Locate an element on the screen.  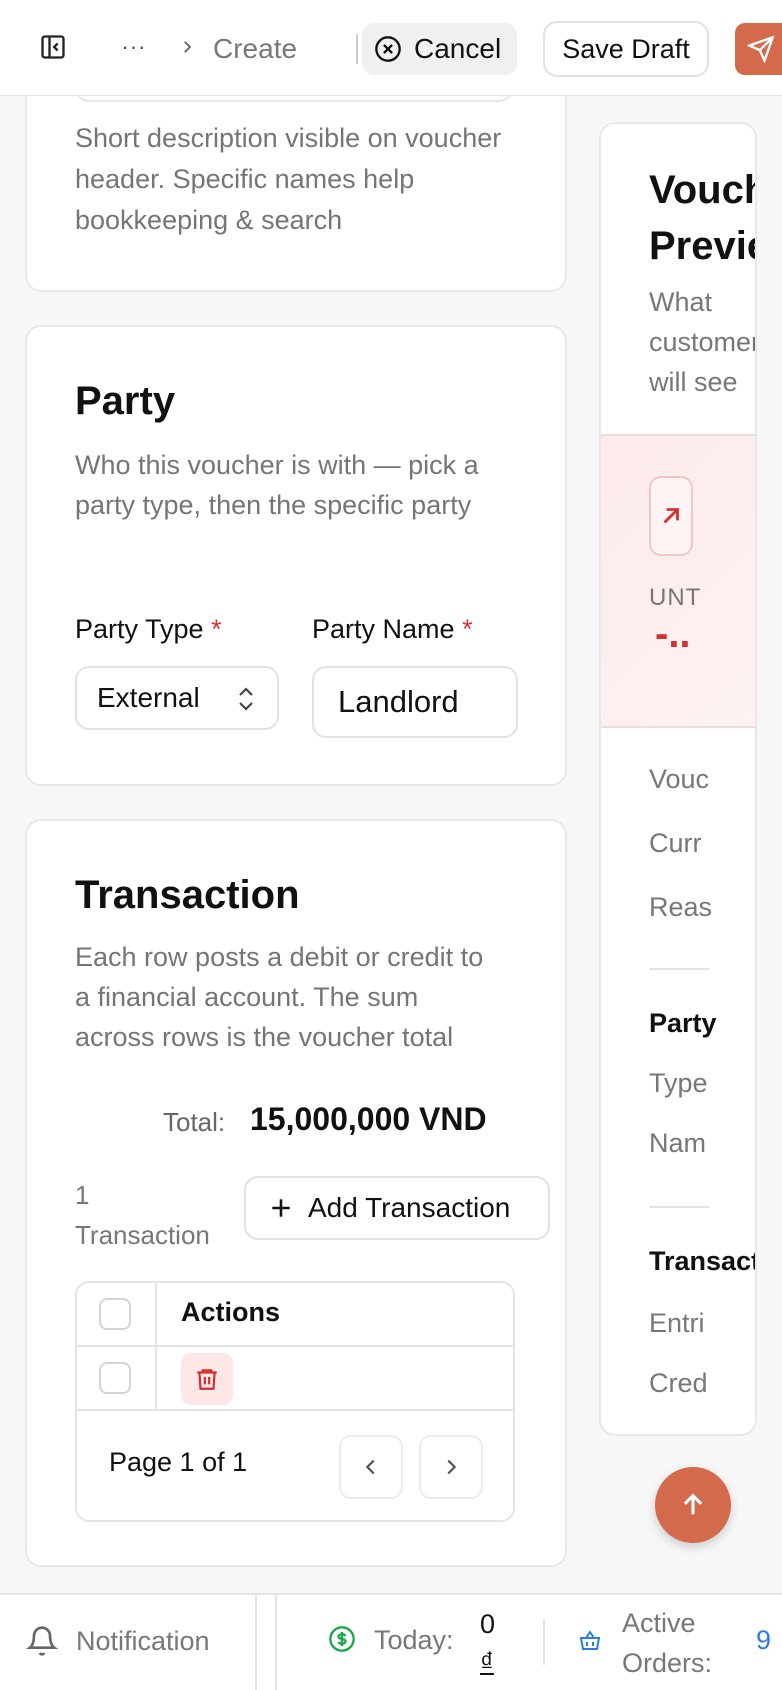
party-type-select: External is located at coordinates (177, 698).